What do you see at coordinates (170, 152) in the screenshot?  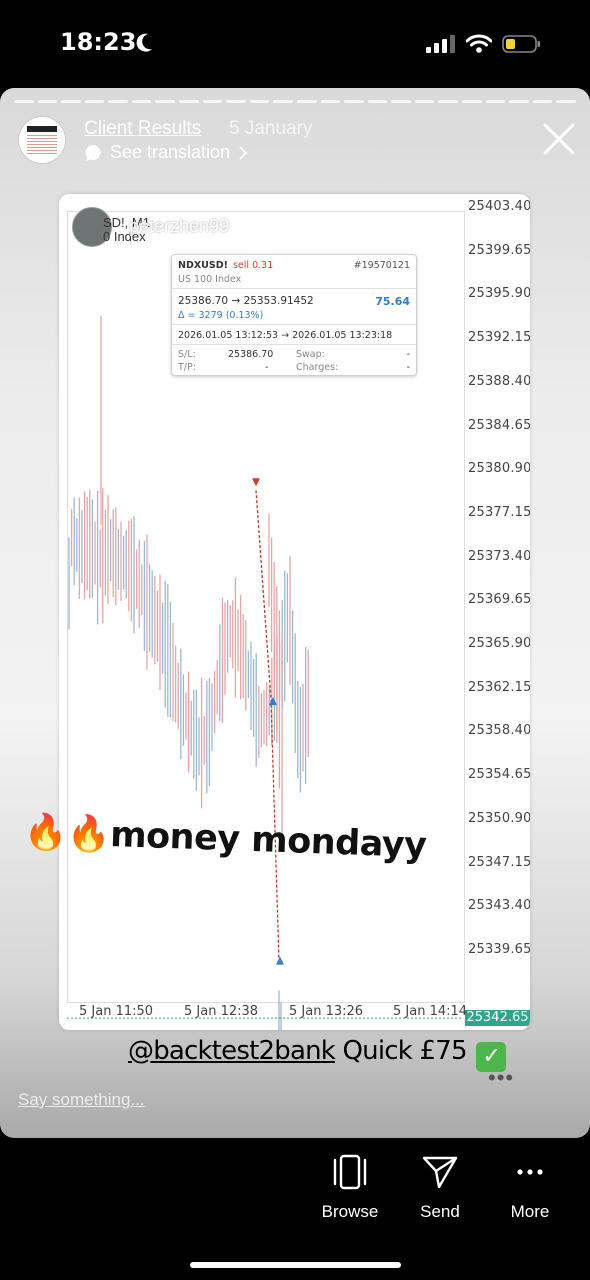 I see `see-translation-label: See translation` at bounding box center [170, 152].